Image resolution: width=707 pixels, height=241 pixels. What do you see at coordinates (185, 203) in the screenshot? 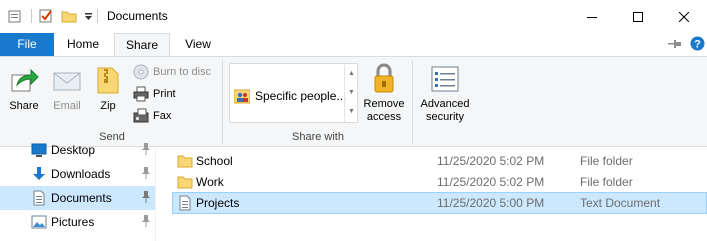
I see `text-document-icon` at bounding box center [185, 203].